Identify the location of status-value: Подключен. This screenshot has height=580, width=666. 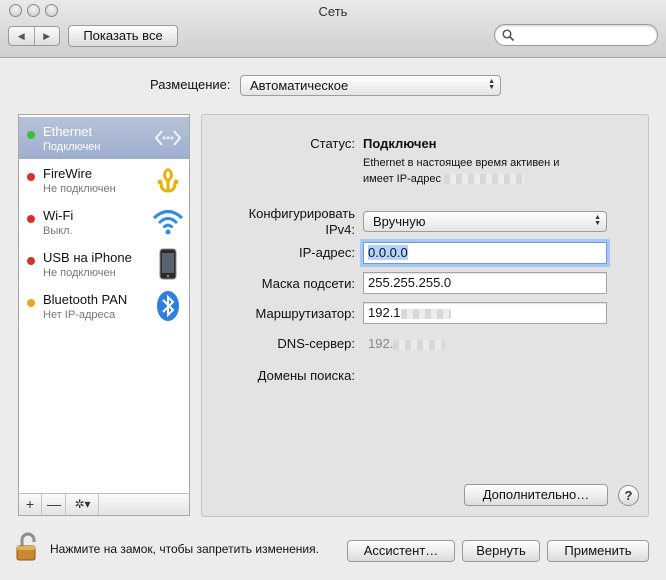
(400, 143).